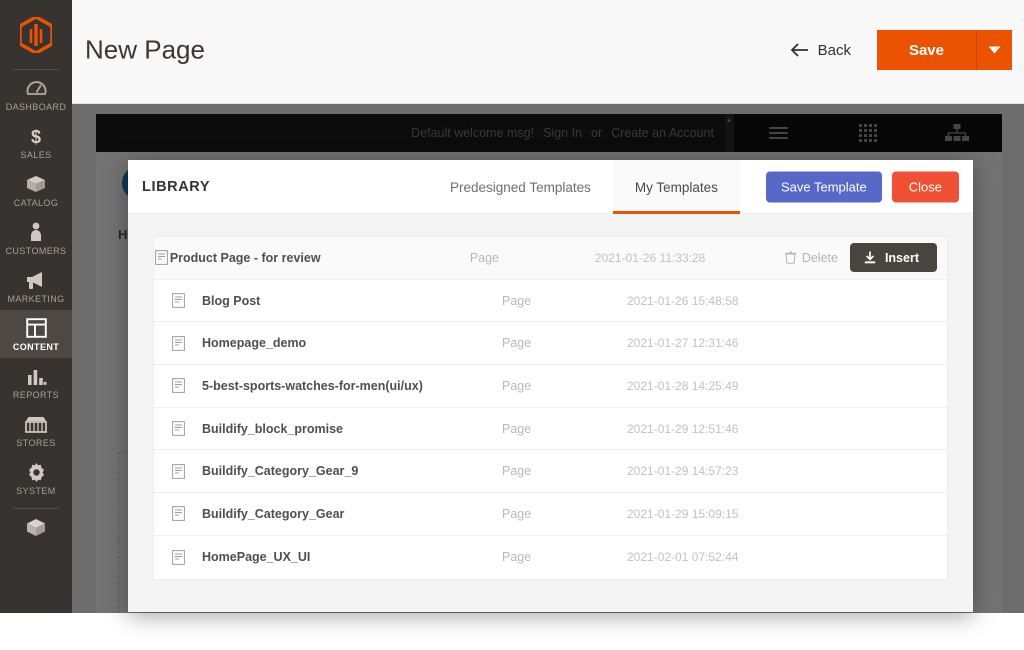 The height and width of the screenshot is (650, 1024). I want to click on template-name: Product Page - for review, so click(245, 257).